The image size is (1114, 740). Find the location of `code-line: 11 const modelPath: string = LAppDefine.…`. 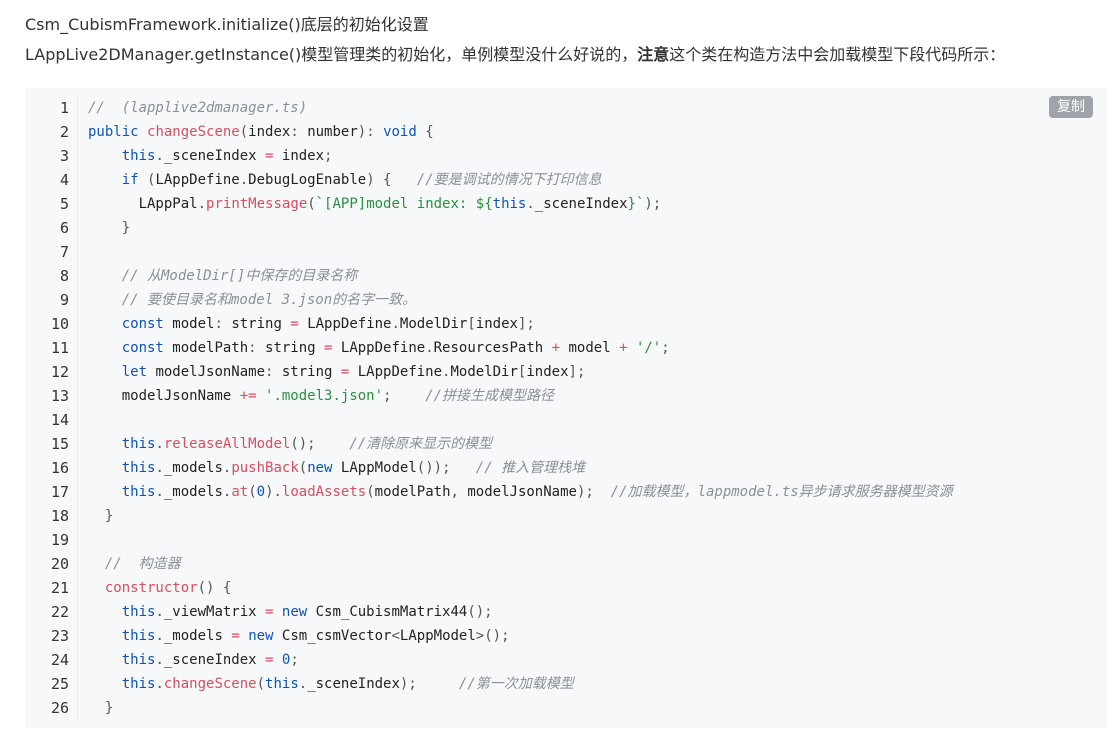

code-line: 11 const modelPath: string = LAppDefine.… is located at coordinates (347, 348).